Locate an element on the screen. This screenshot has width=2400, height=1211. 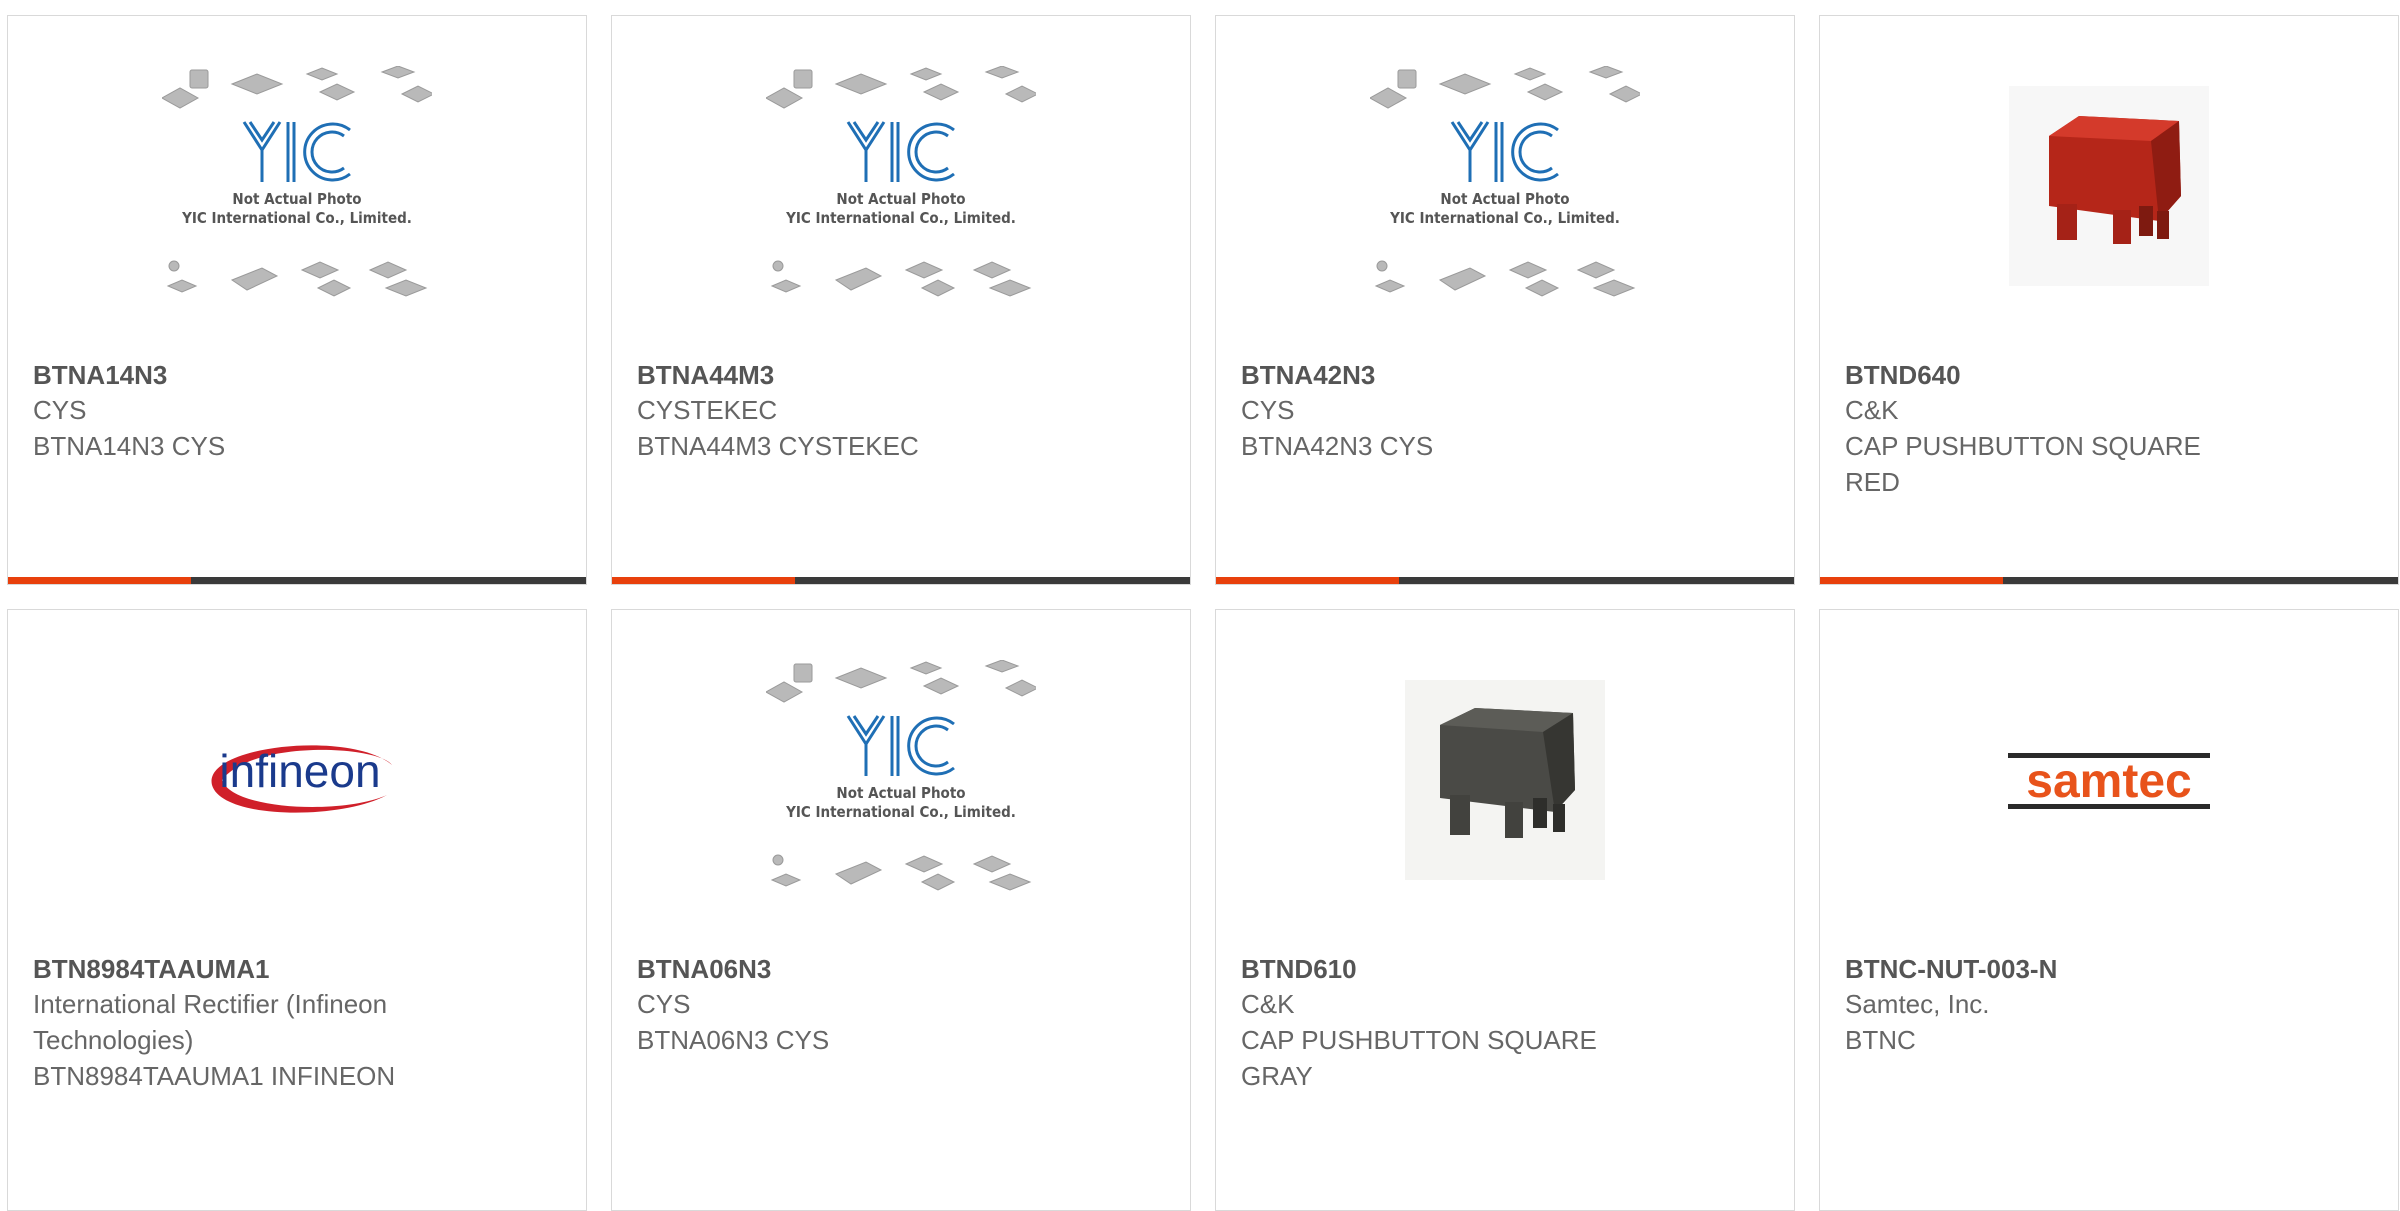
part-number: BTN8984TAAUMA1 is located at coordinates (279, 969).